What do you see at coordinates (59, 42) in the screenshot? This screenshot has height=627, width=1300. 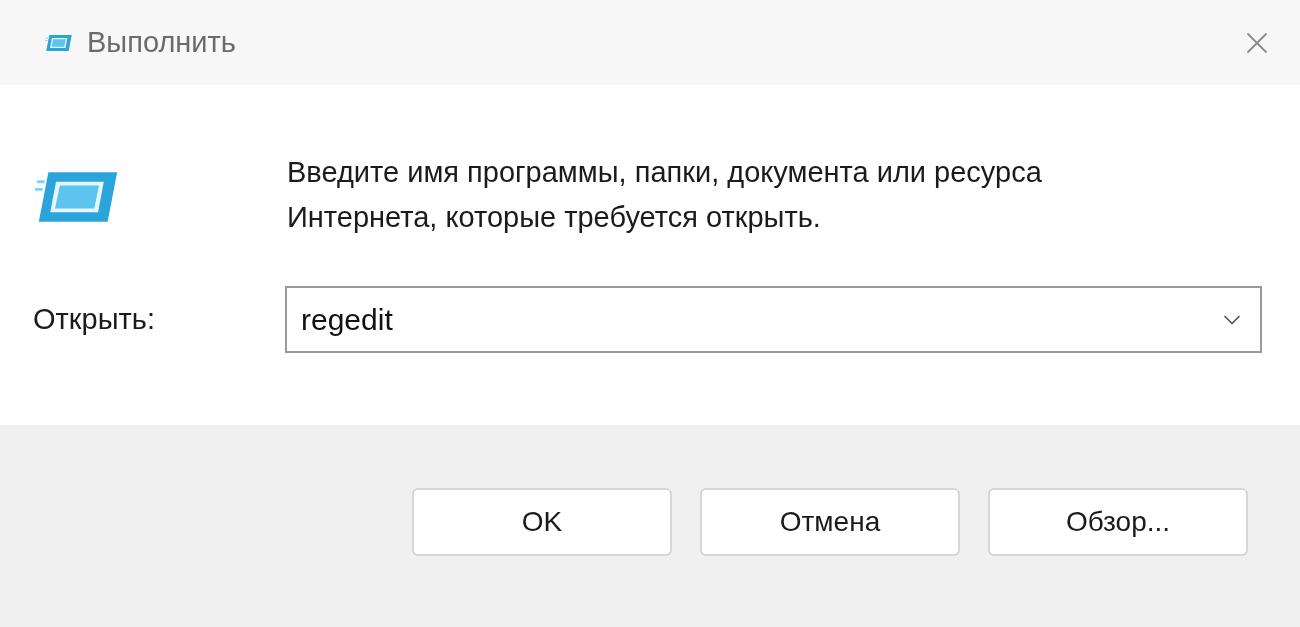 I see `run-icon` at bounding box center [59, 42].